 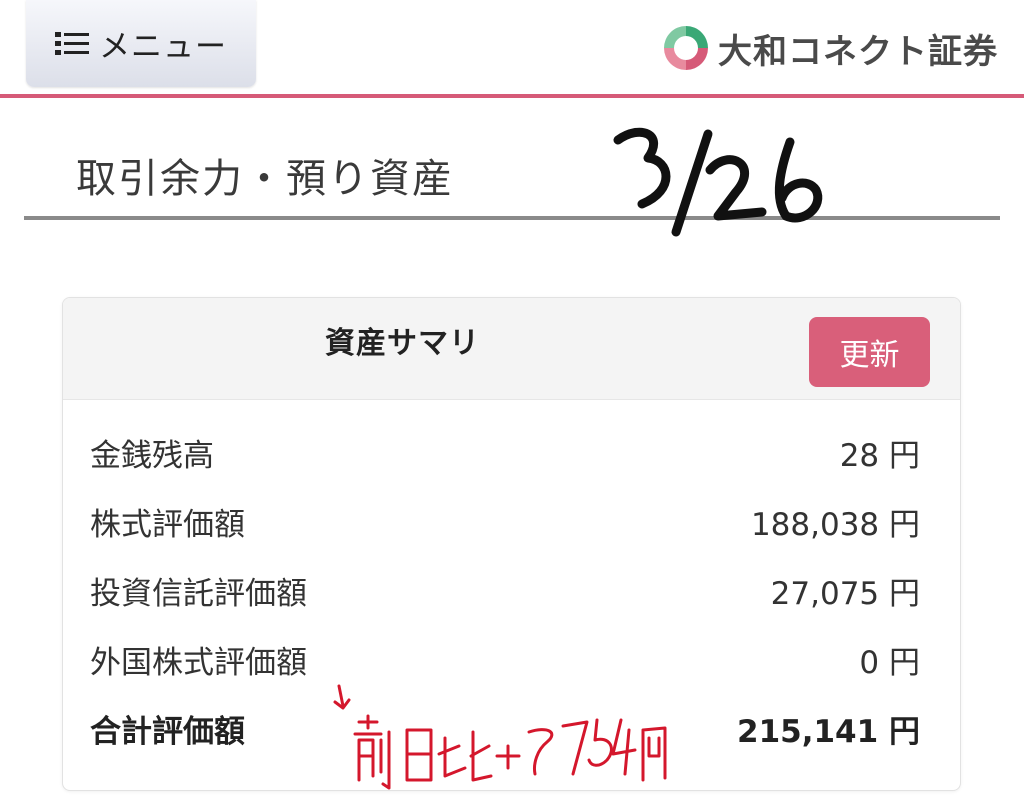 I want to click on brand: 大和コネクト証券, so click(x=829, y=48).